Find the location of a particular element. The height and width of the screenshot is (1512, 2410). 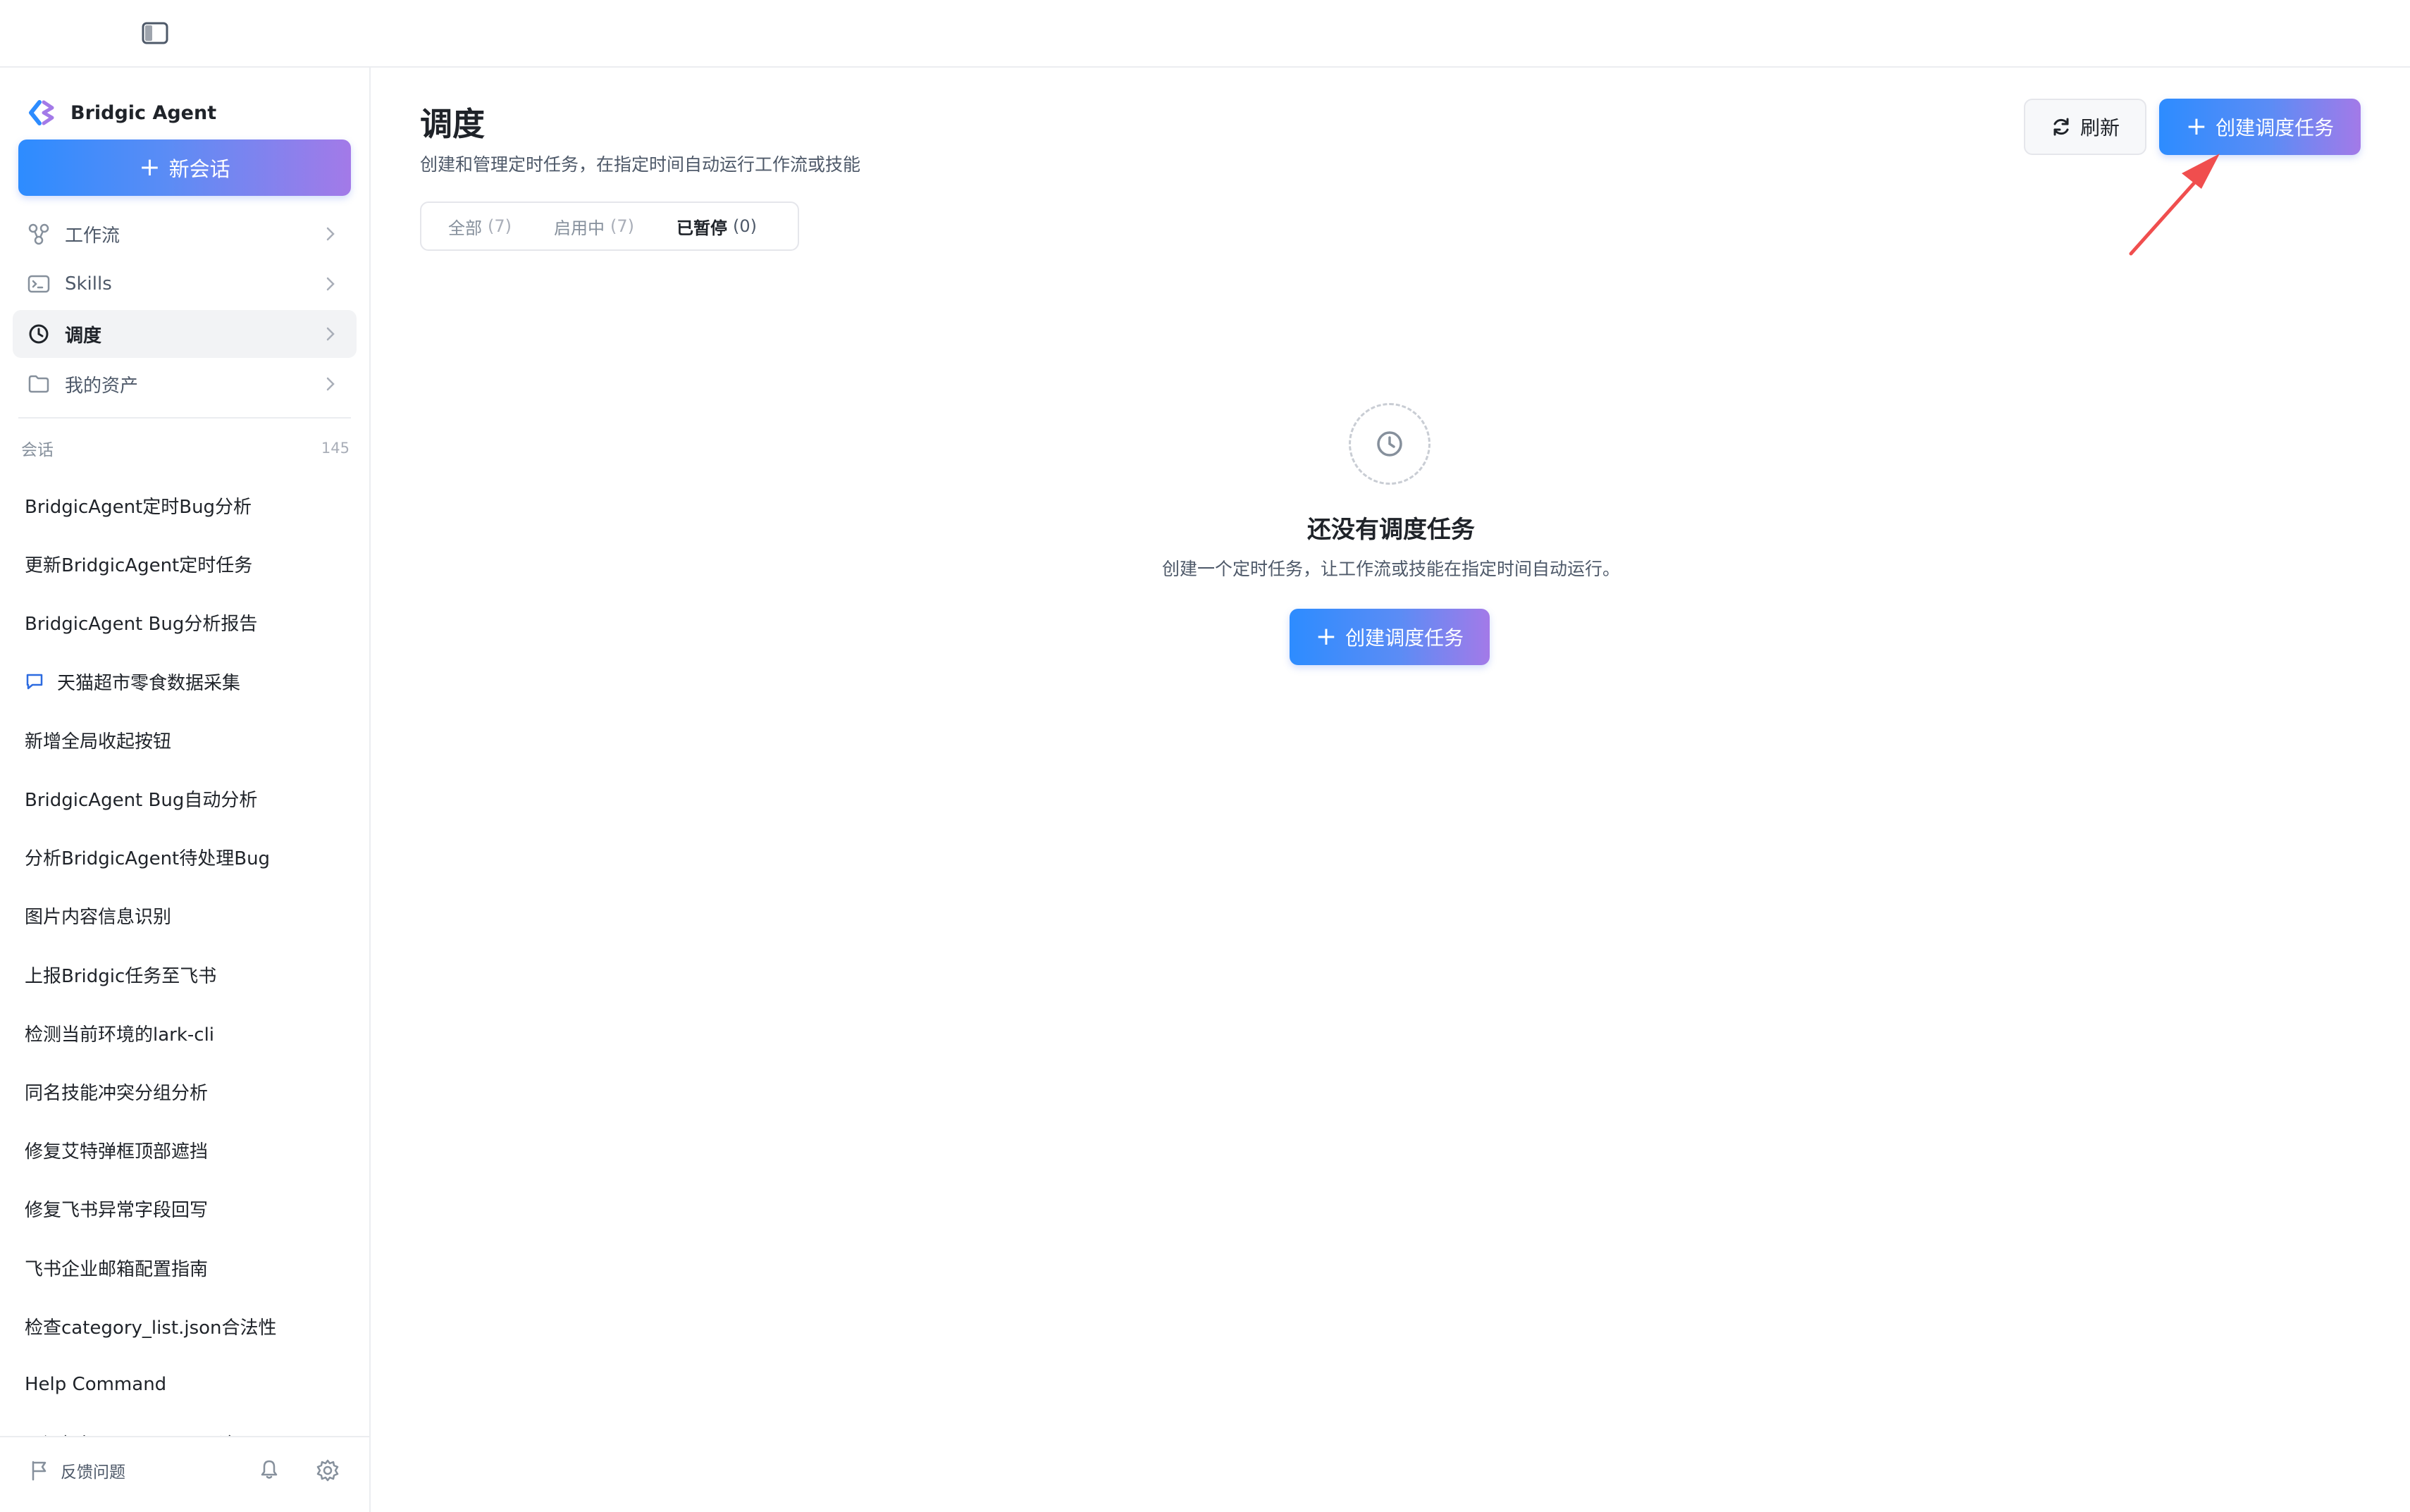

conversation-item: 新增全局收起按钮 is located at coordinates (185, 740).